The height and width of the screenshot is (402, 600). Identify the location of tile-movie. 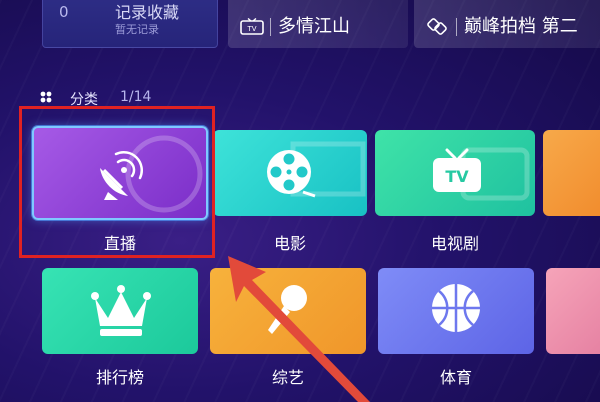
(290, 173).